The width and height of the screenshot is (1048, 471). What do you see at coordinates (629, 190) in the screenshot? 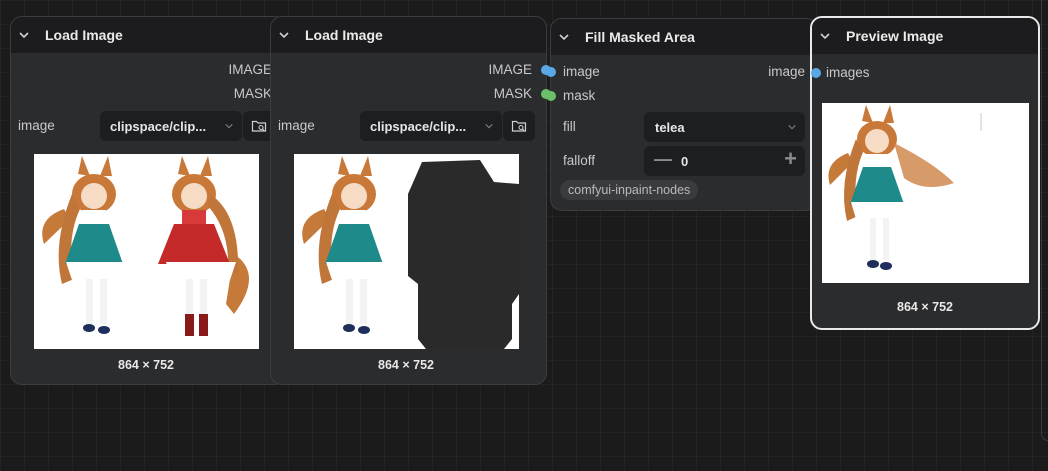
I see `package-badge: comfyui-inpaint-nodes` at bounding box center [629, 190].